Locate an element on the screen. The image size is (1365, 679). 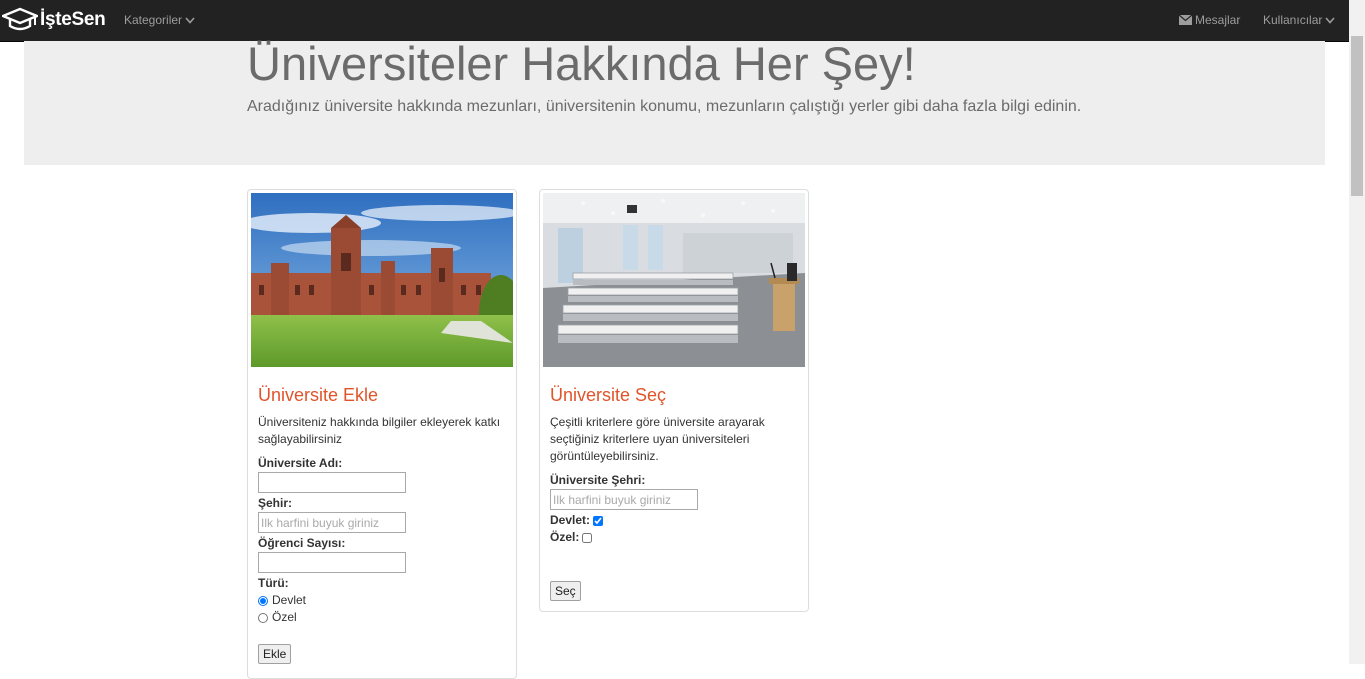
devlet-filter-label: Devlet: is located at coordinates (570, 520).